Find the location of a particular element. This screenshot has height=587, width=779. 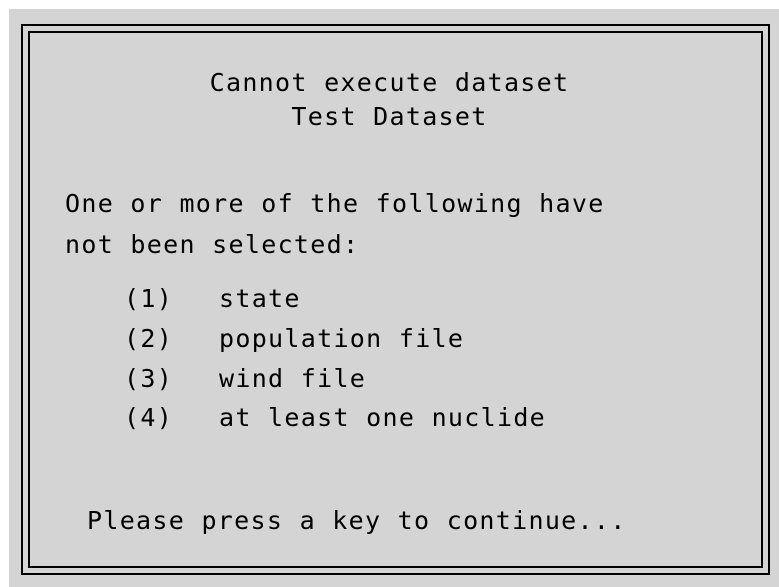

message-line-2: not been selected: is located at coordinates (212, 244).